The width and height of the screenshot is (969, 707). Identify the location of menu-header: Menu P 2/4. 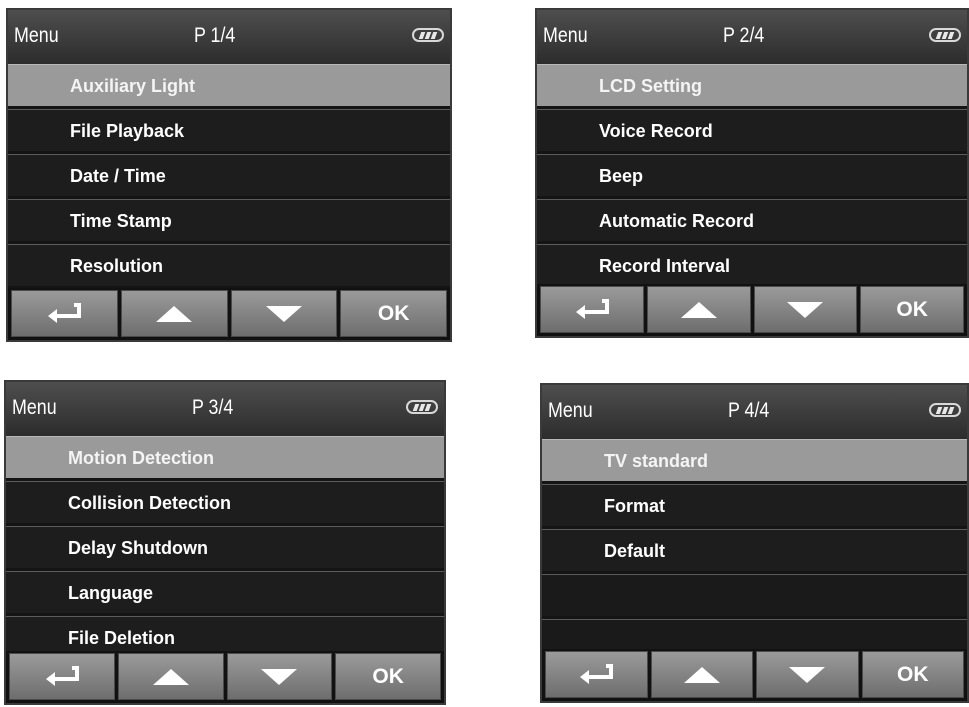
(752, 37).